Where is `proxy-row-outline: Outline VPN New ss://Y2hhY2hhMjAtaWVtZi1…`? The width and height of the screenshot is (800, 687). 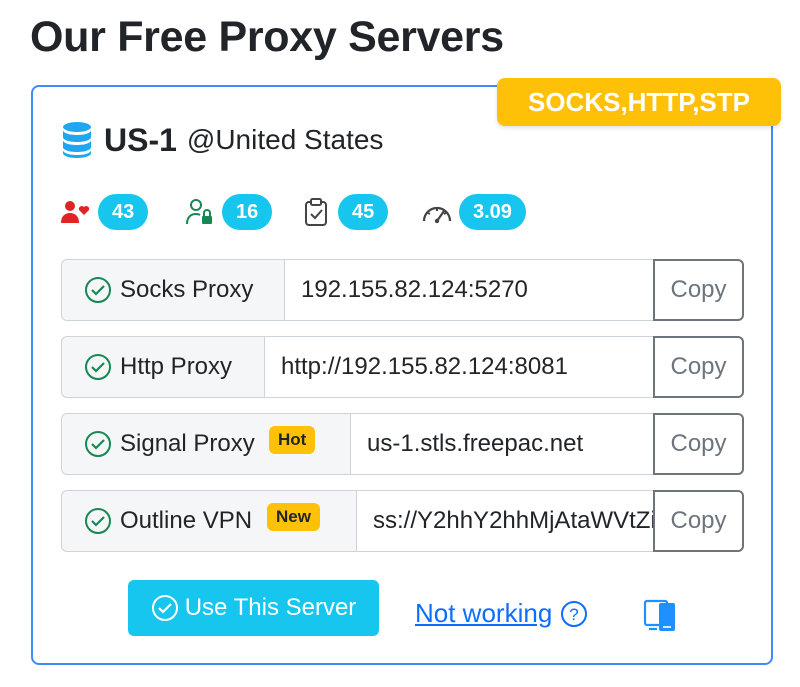
proxy-row-outline: Outline VPN New ss://Y2hhY2hhMjAtaWVtZi1… is located at coordinates (402, 521).